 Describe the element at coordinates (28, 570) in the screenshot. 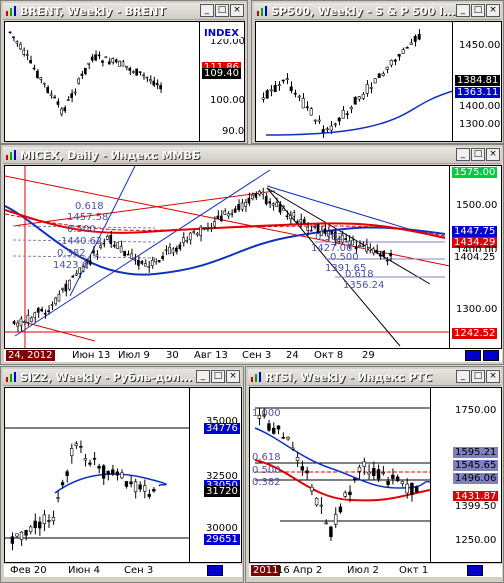

I see `date-label: Фев 20` at that location.